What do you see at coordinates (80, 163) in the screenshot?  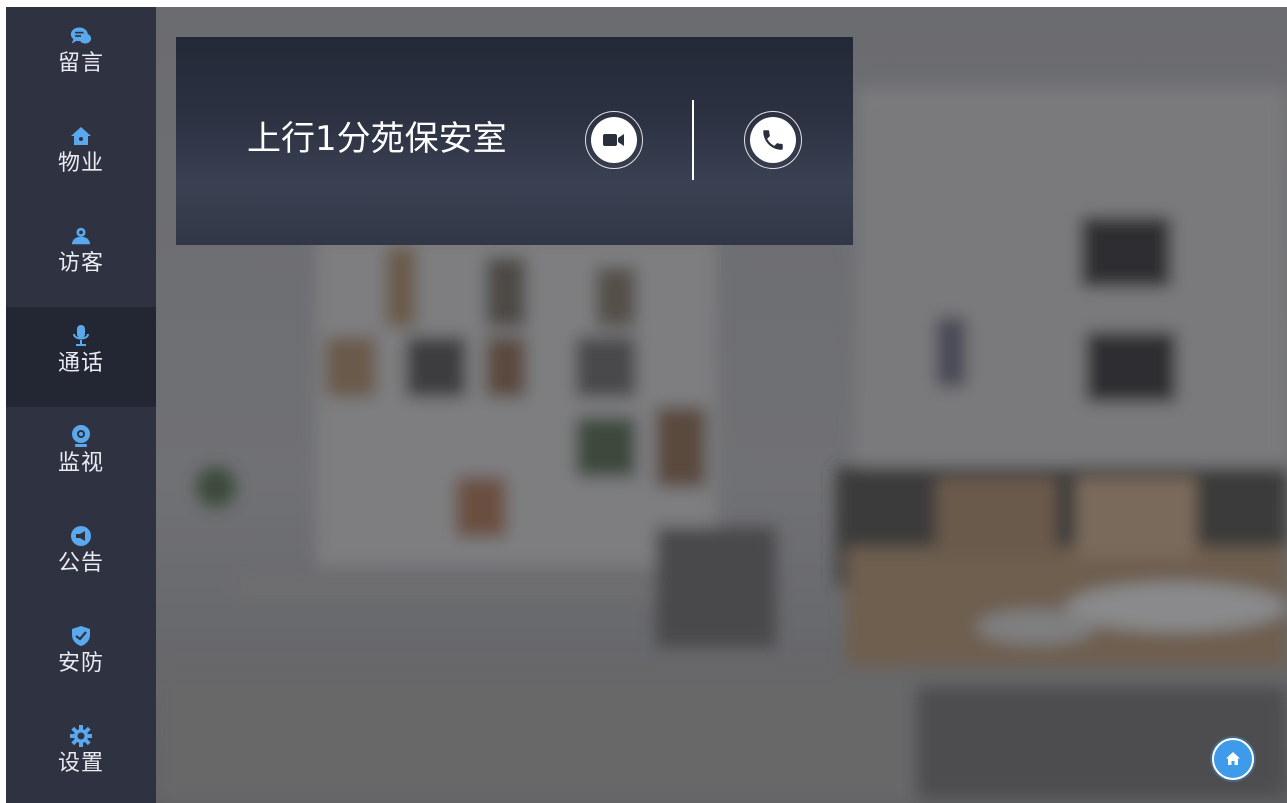 I see `sidebar-item-label: 物业` at bounding box center [80, 163].